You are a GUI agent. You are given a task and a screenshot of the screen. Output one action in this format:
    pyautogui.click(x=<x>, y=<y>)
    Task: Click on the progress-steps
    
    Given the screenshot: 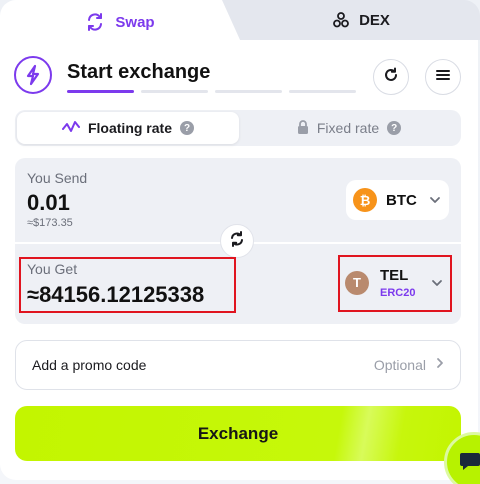 What is the action you would take?
    pyautogui.click(x=211, y=91)
    